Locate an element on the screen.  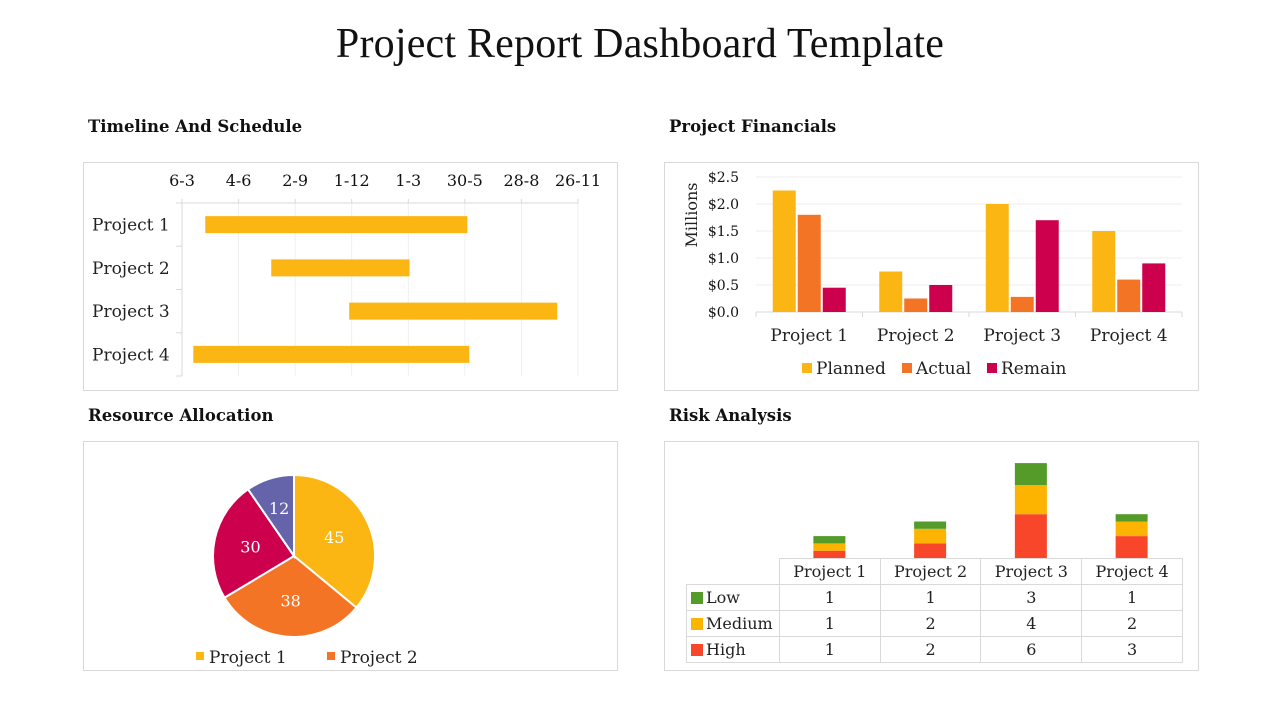
risk-table-cell: 6 is located at coordinates (1031, 649).